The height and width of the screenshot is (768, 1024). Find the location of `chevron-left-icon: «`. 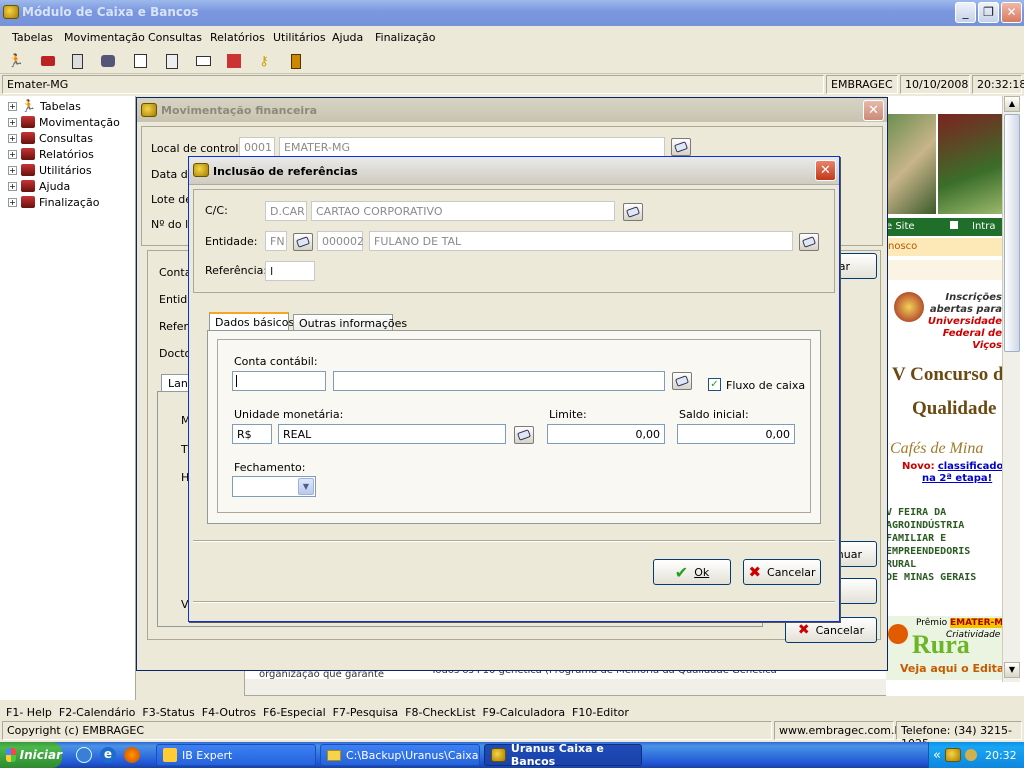

chevron-left-icon: « is located at coordinates (937, 755).